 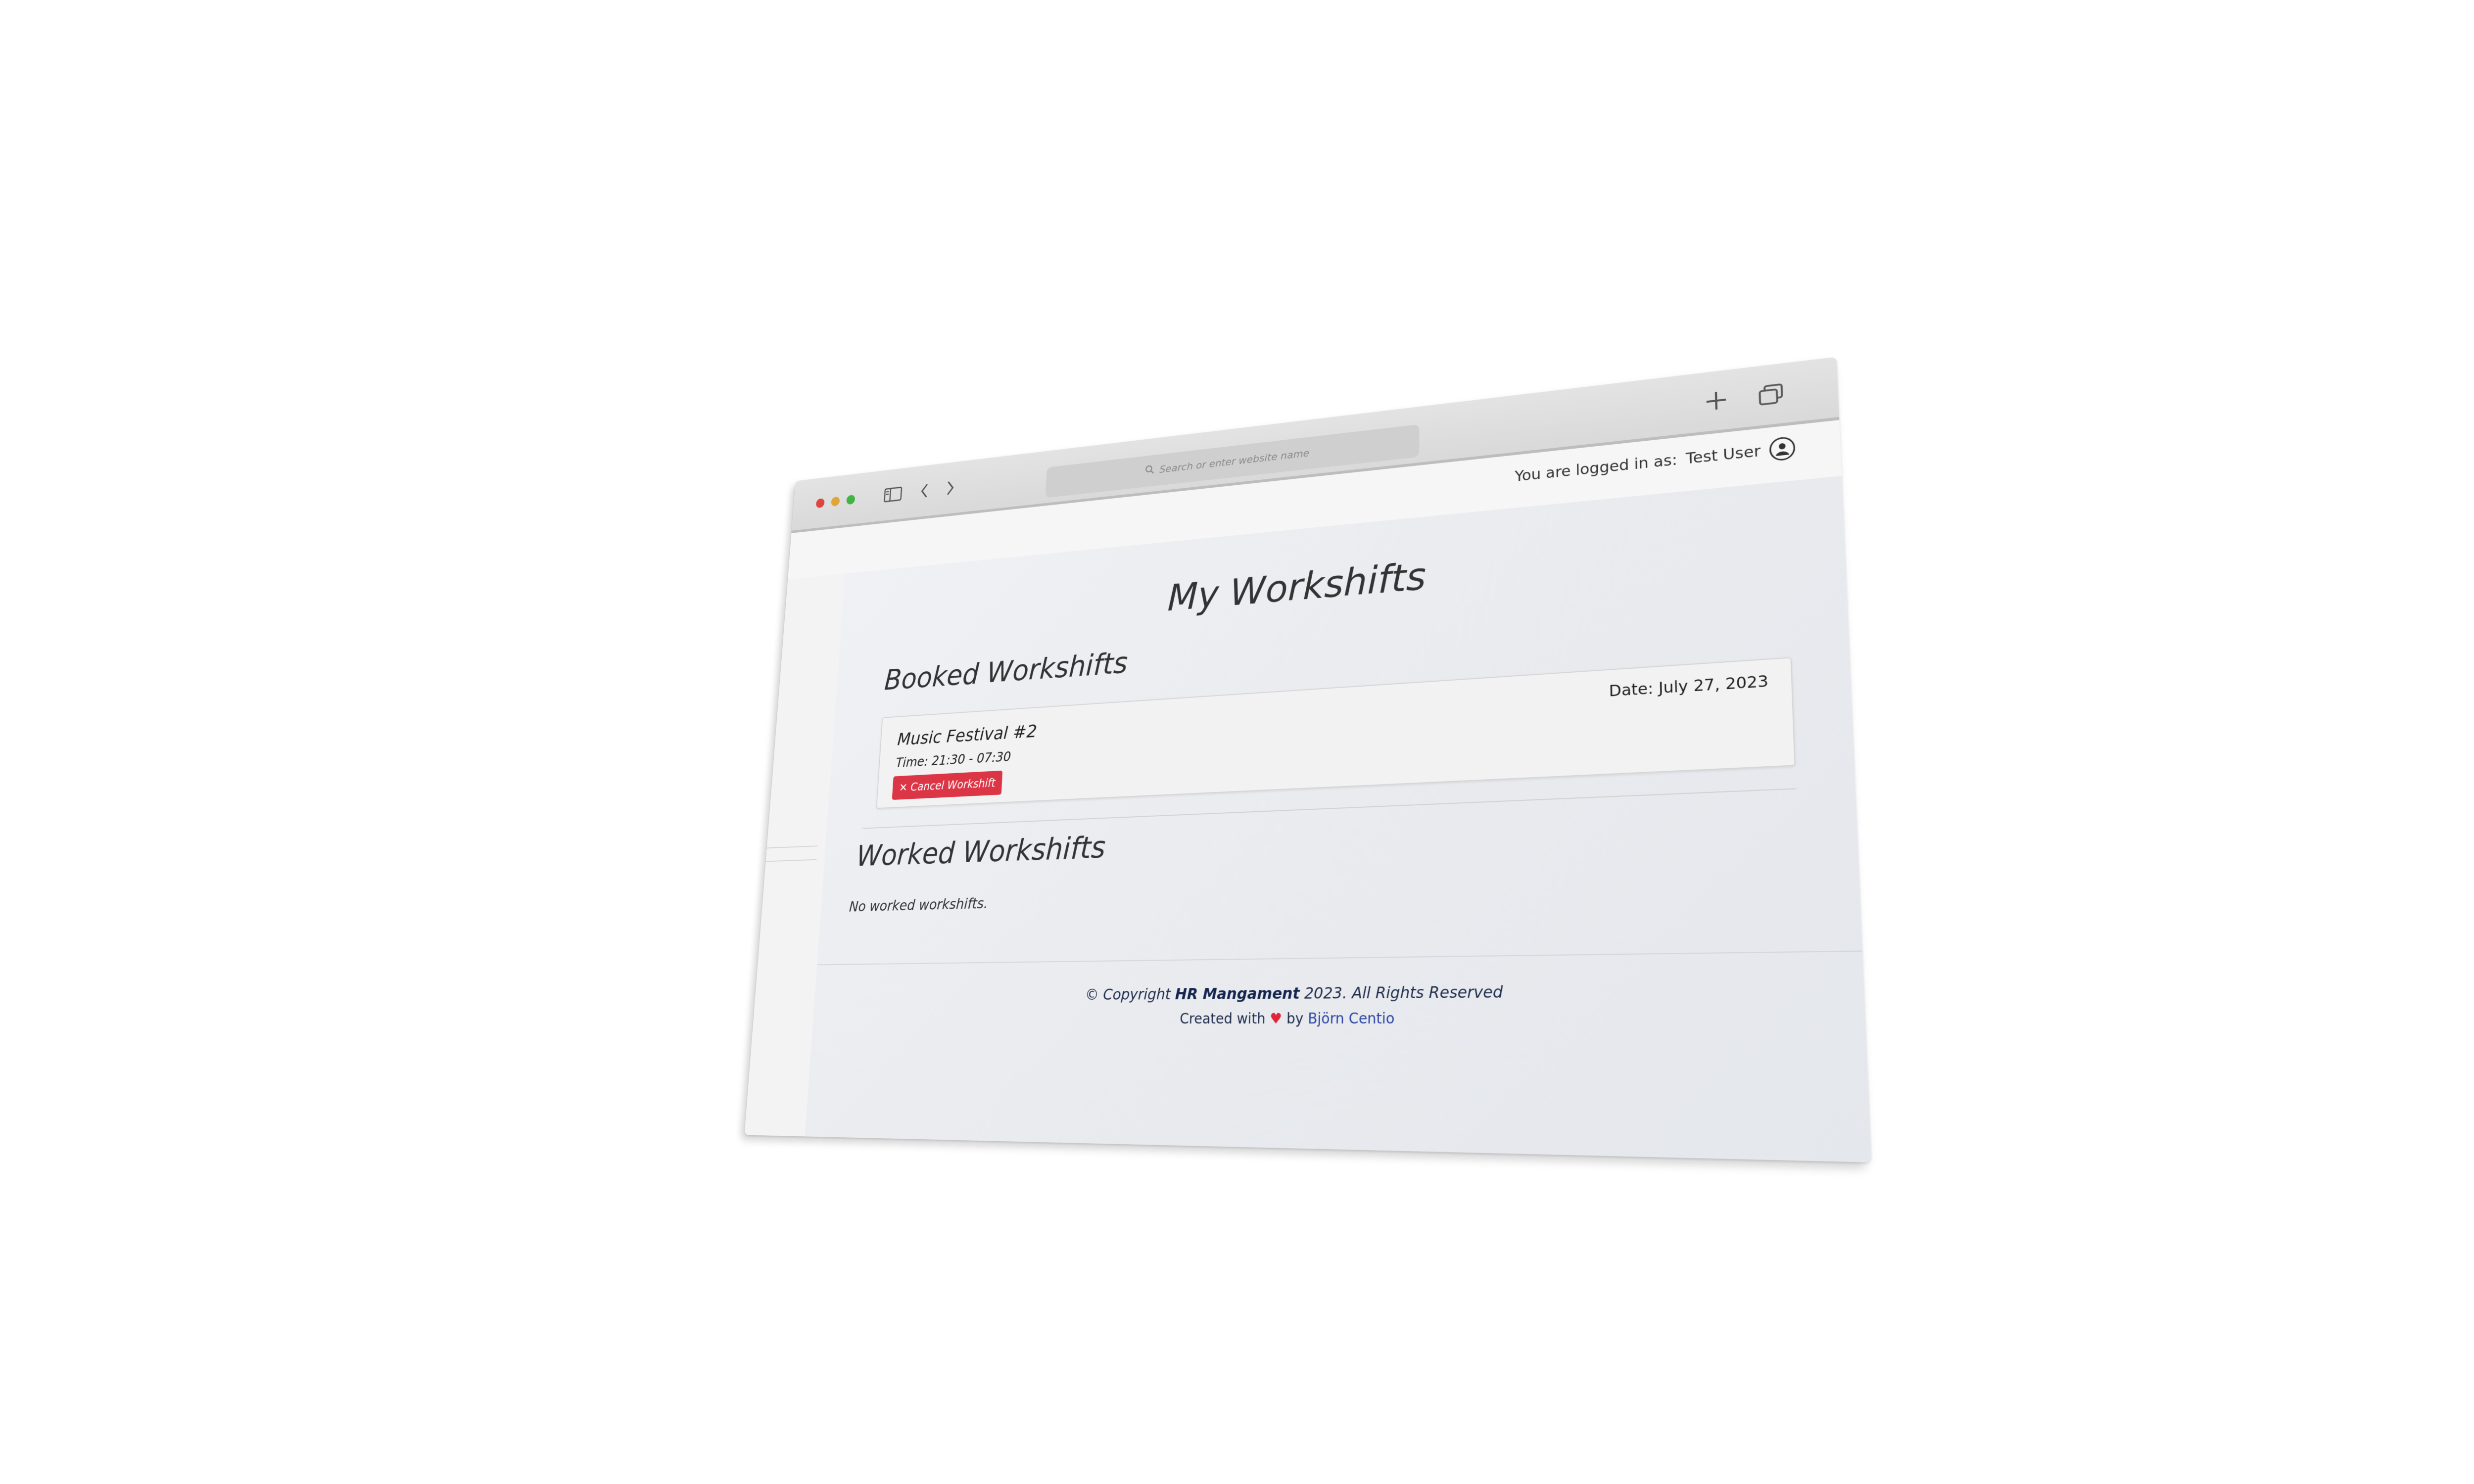 What do you see at coordinates (1149, 471) in the screenshot?
I see `search-icon` at bounding box center [1149, 471].